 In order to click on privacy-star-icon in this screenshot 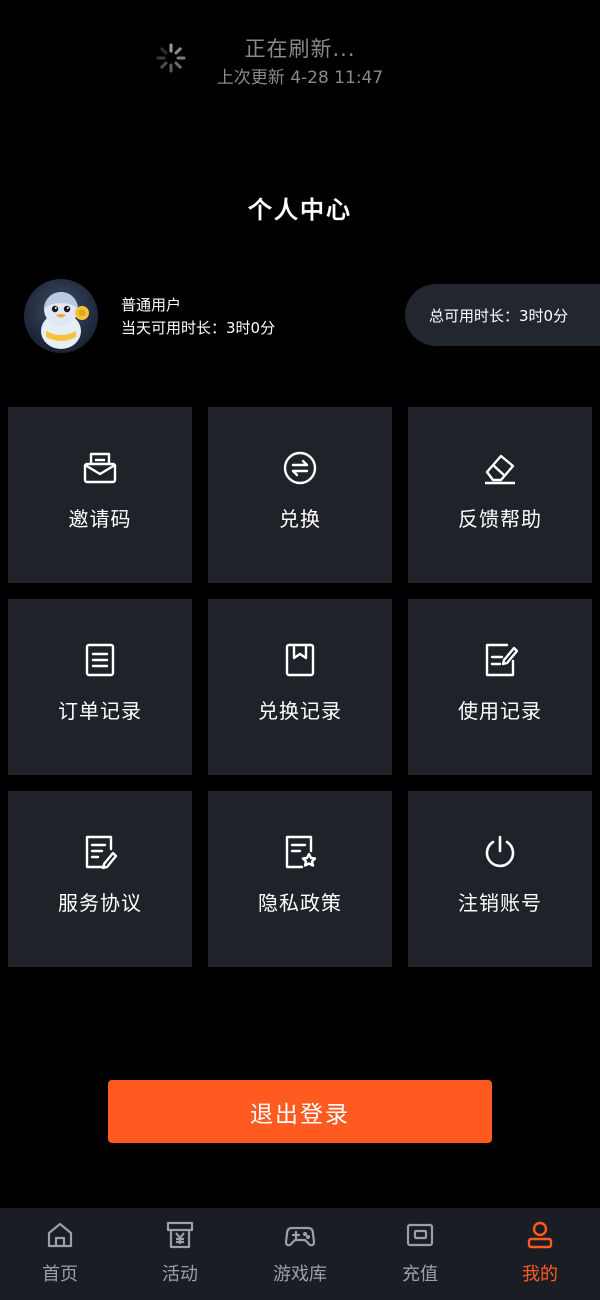, I will do `click(301, 852)`.